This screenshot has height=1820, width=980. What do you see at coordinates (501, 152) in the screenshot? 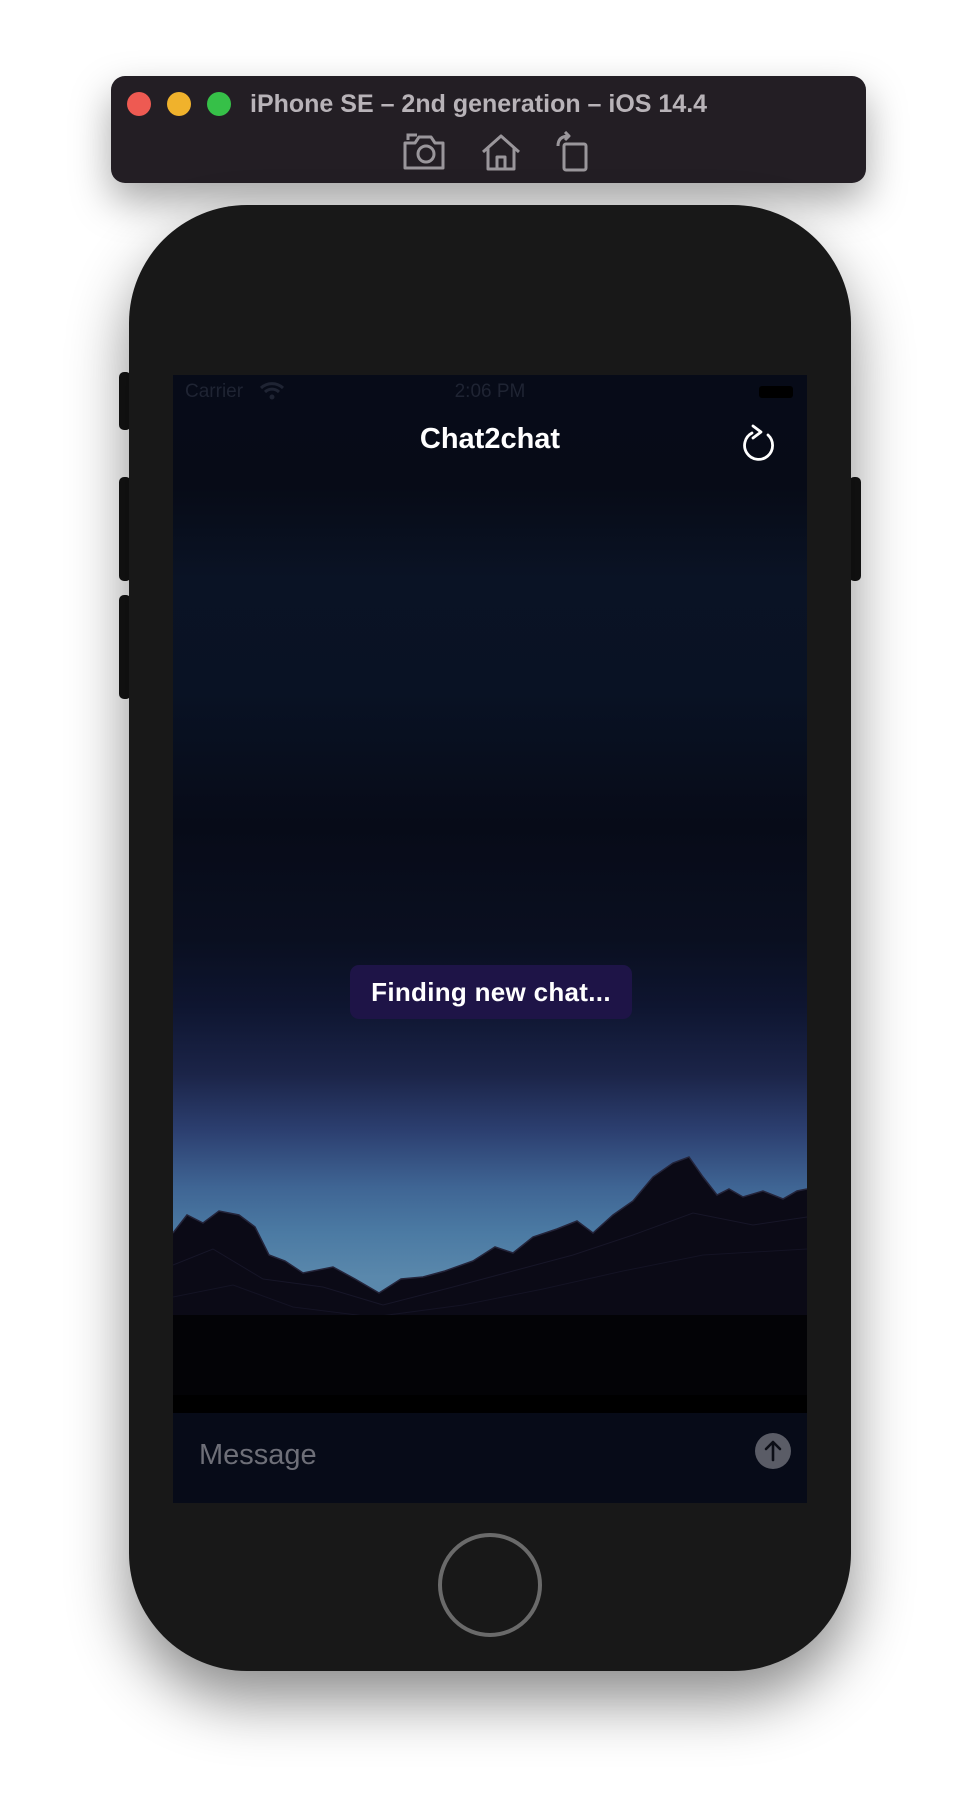
I see `home-icon` at bounding box center [501, 152].